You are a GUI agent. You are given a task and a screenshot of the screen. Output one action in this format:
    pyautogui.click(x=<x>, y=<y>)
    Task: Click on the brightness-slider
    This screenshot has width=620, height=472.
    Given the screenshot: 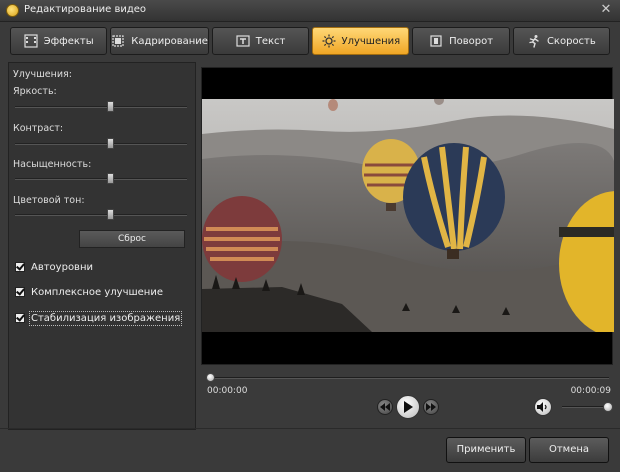 What is the action you would take?
    pyautogui.click(x=101, y=107)
    